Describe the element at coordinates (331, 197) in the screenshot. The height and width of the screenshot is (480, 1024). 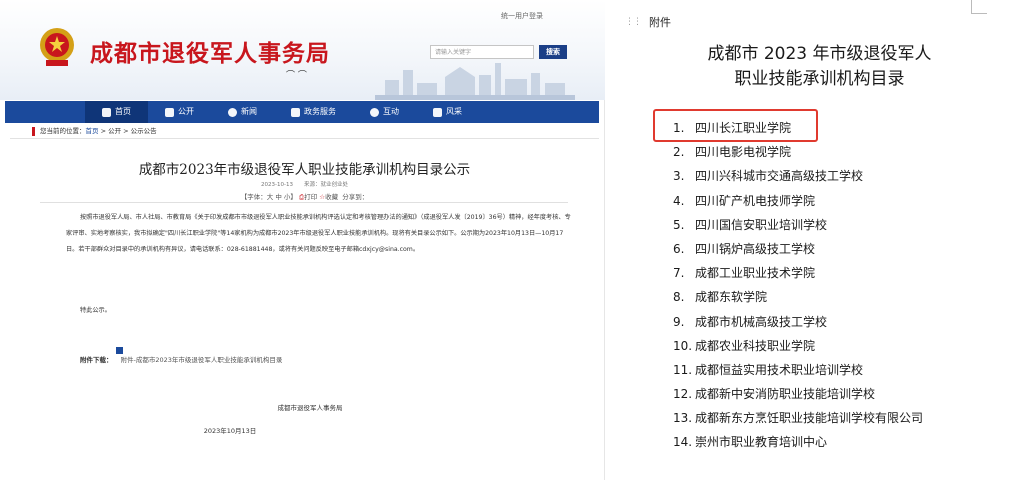
I see `favorite-button: 收藏` at that location.